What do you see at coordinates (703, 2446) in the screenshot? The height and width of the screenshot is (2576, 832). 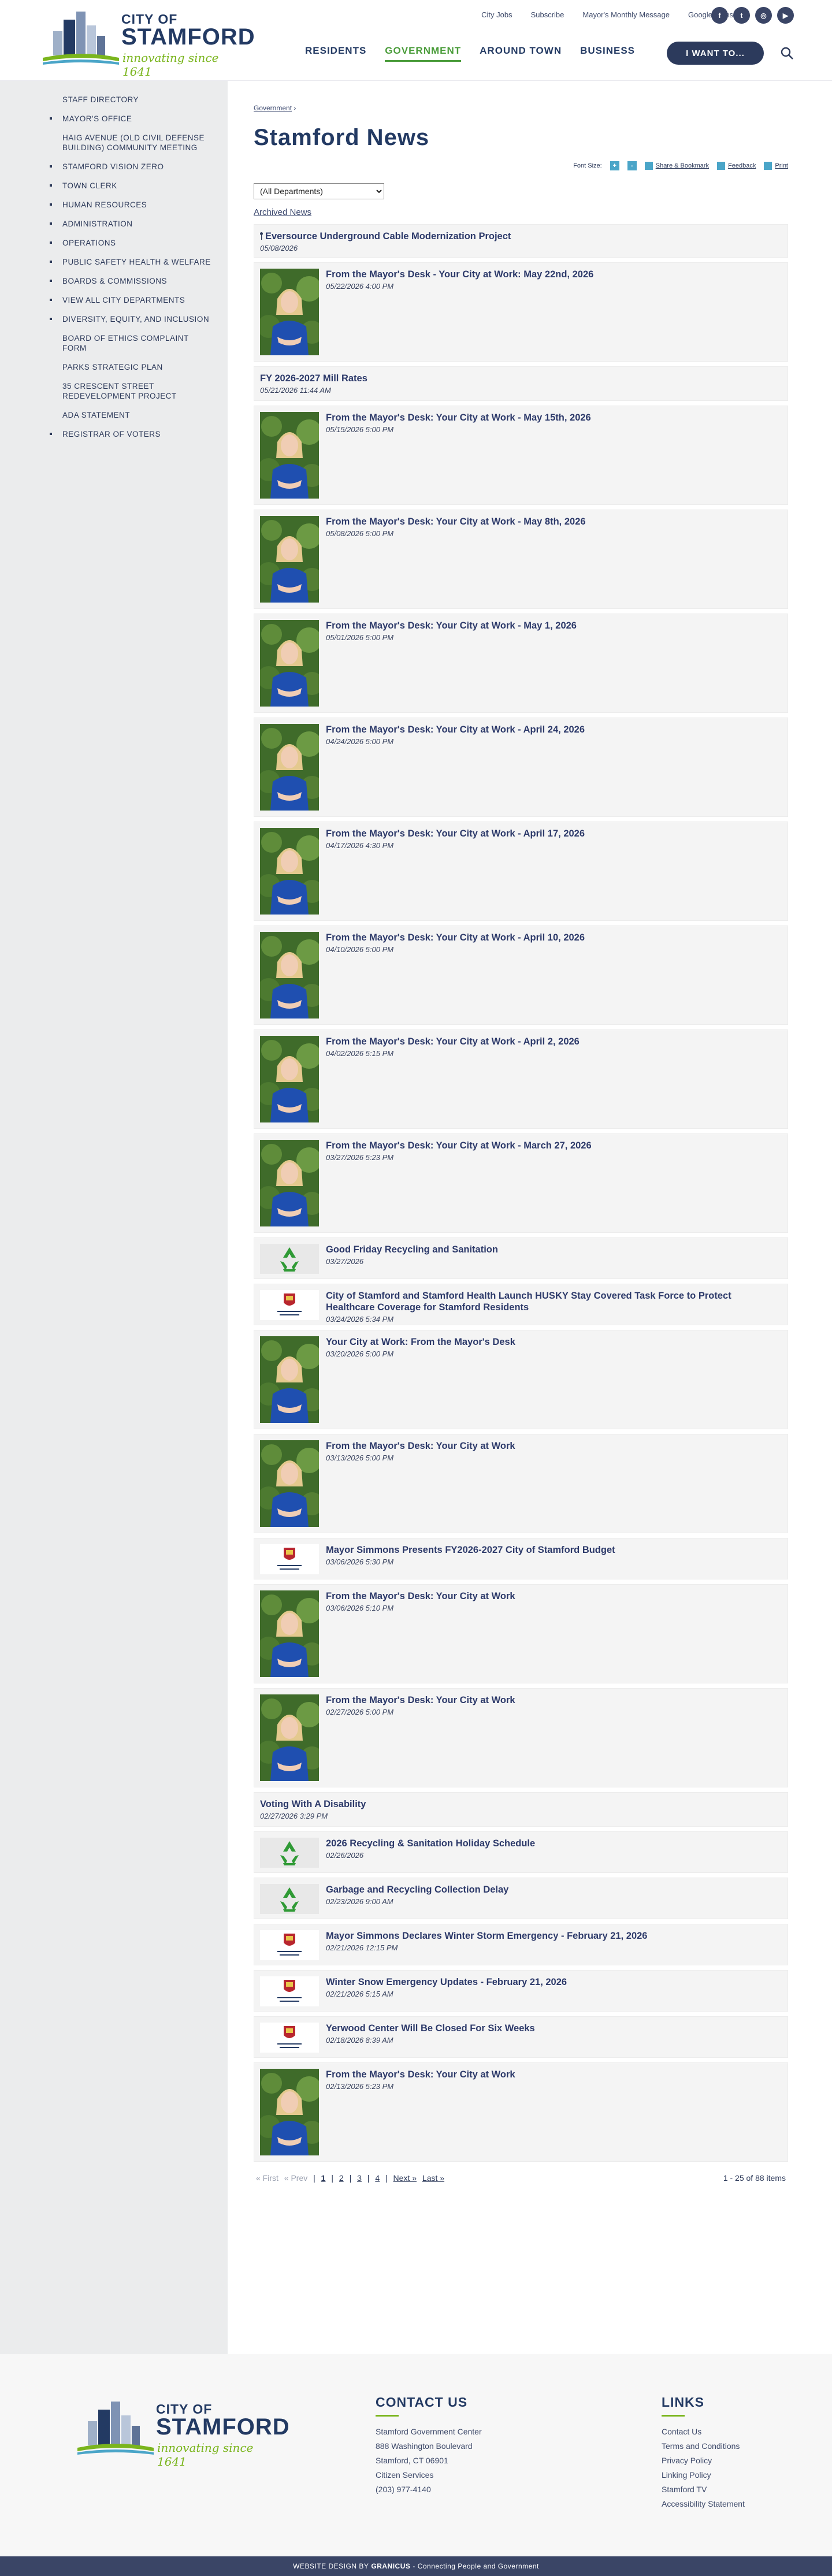 I see `footer-link-terms: Terms and Conditions` at bounding box center [703, 2446].